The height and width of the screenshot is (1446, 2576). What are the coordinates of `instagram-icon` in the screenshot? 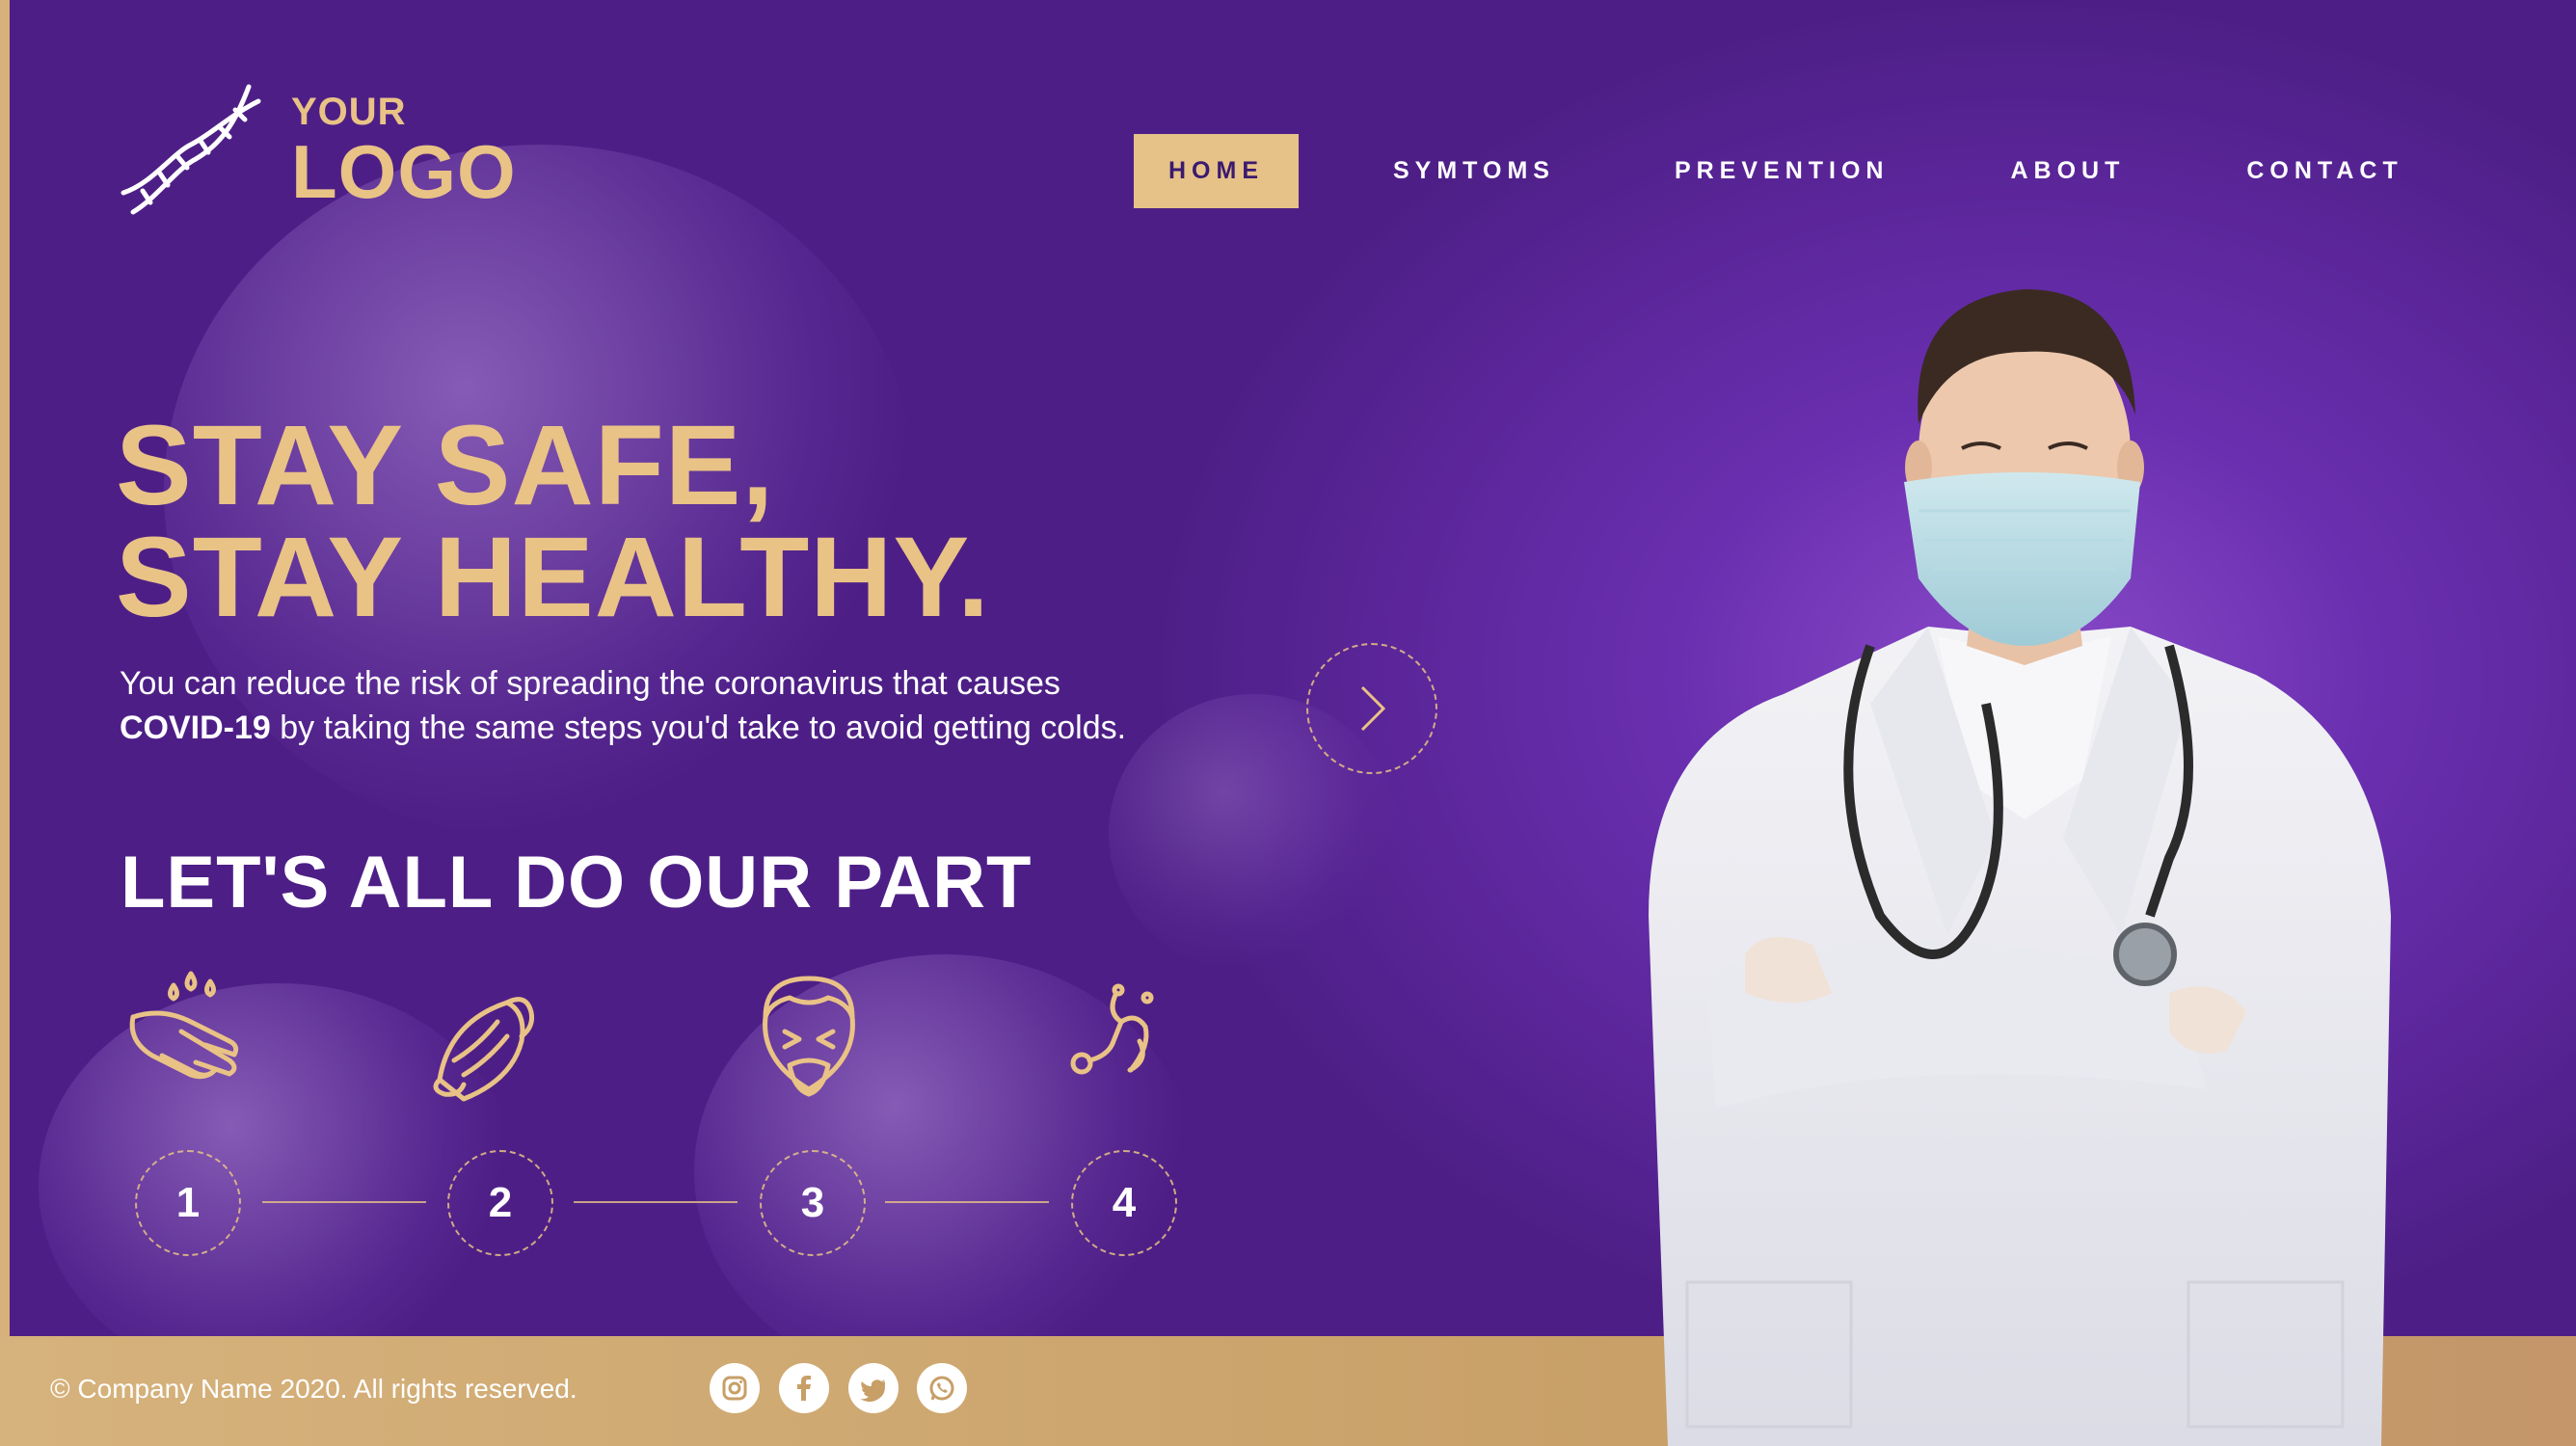 It's located at (735, 1388).